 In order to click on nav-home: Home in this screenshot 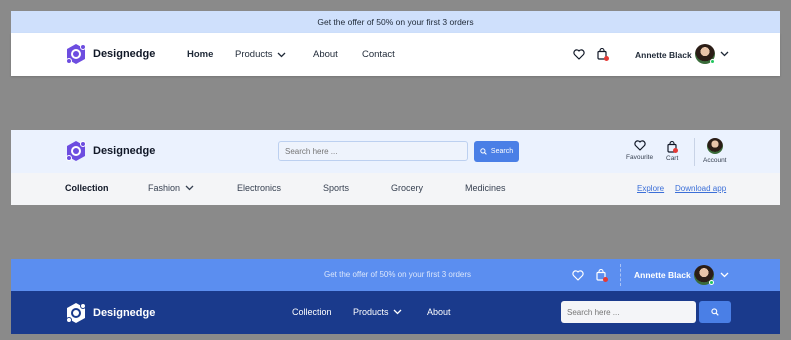, I will do `click(200, 54)`.